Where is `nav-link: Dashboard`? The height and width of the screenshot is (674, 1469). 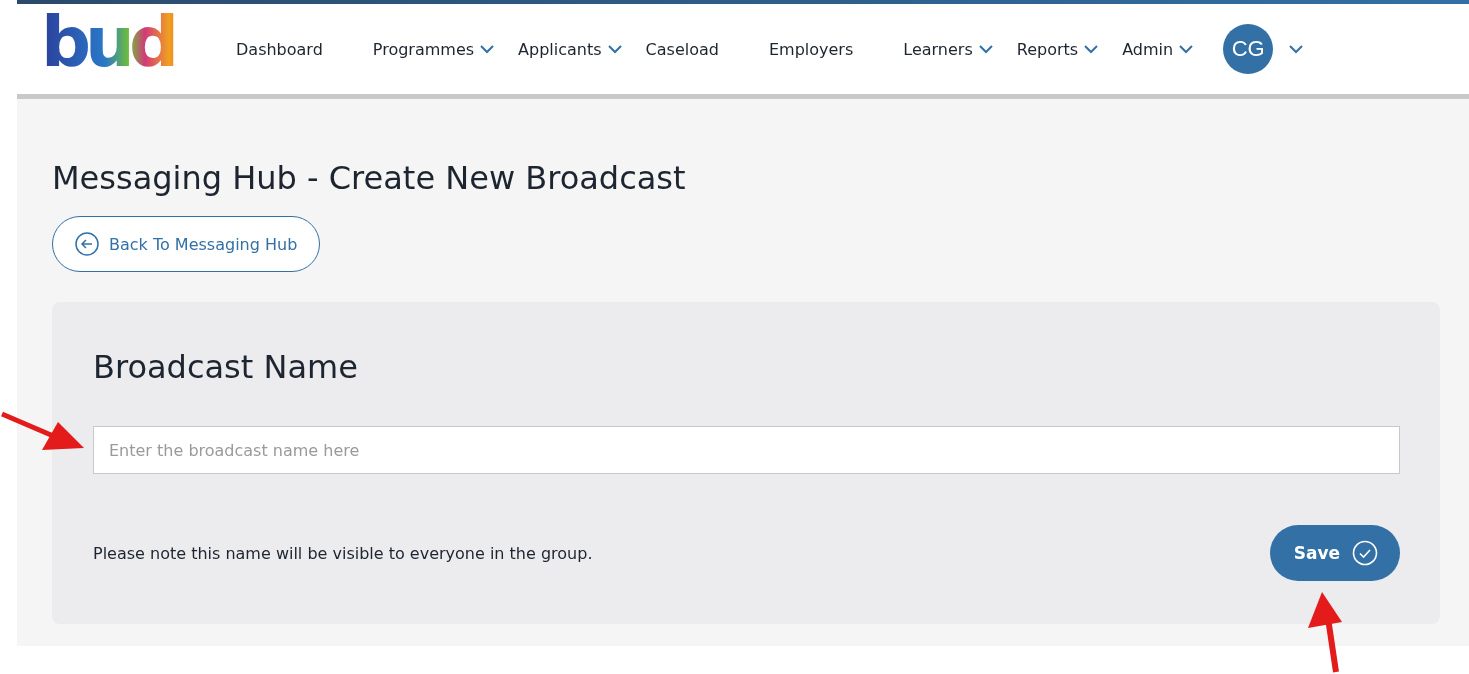 nav-link: Dashboard is located at coordinates (279, 49).